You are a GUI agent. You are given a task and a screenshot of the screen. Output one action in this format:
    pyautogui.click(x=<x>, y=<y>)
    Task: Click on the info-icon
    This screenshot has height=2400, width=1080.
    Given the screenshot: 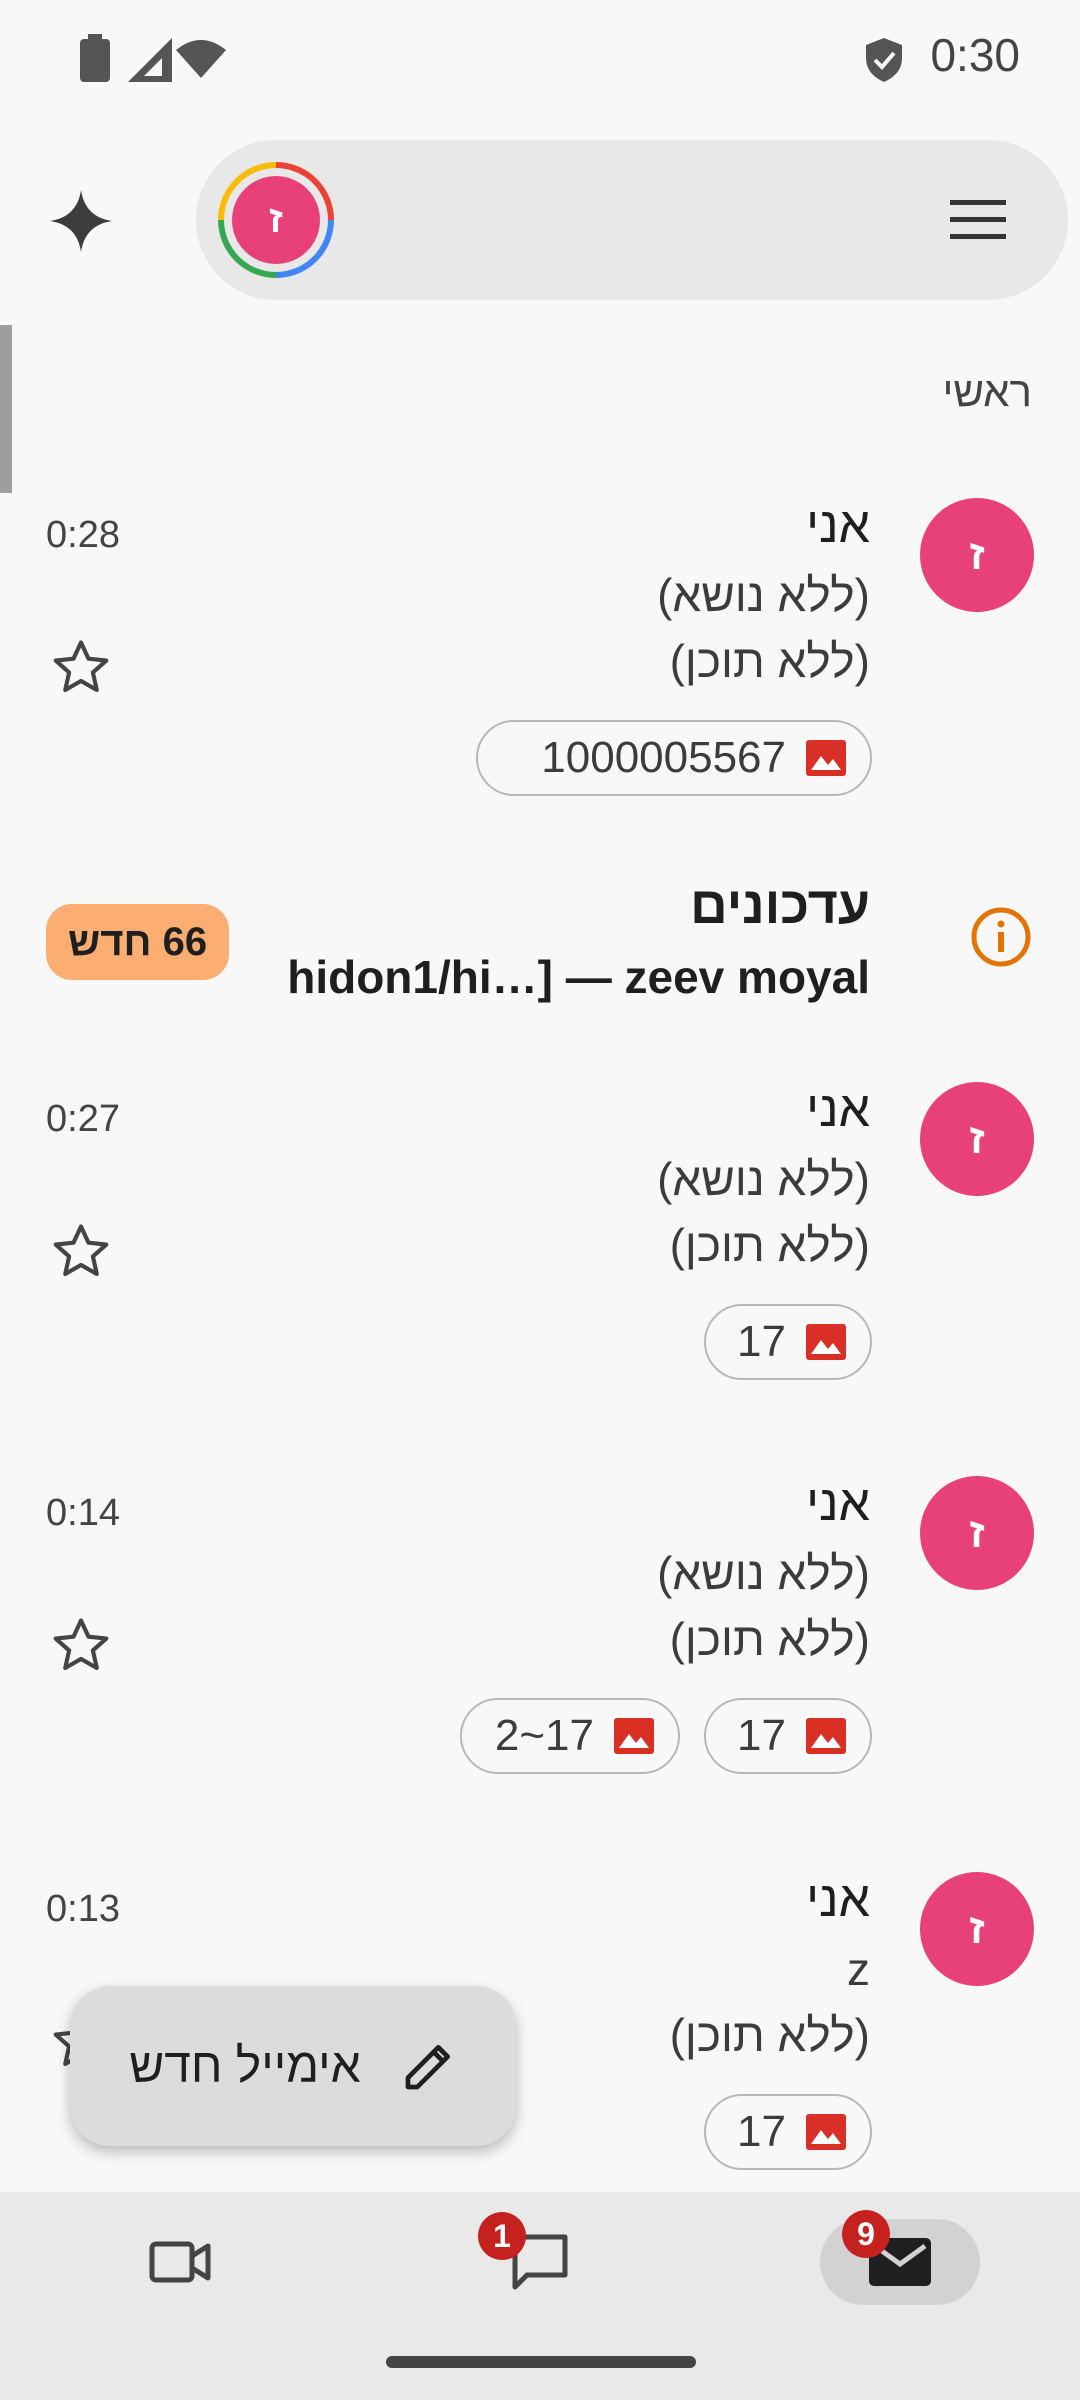 What is the action you would take?
    pyautogui.click(x=1001, y=937)
    